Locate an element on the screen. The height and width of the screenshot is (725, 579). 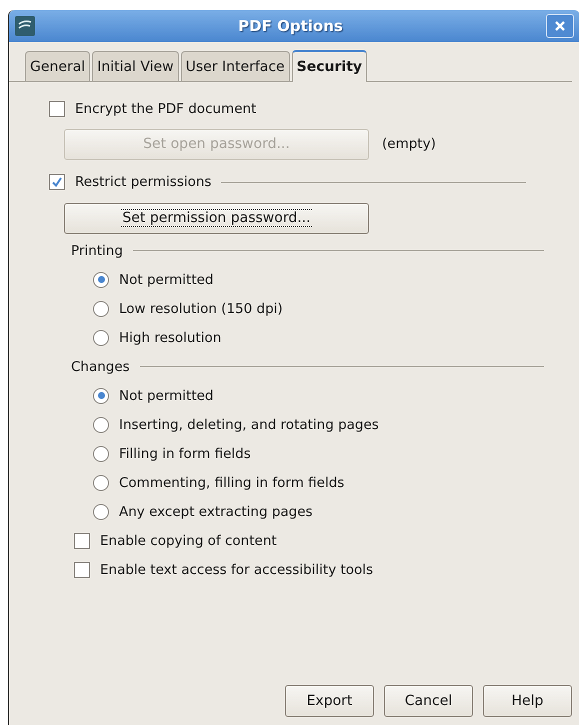
checkbox-label: Restrict permissions is located at coordinates (143, 182).